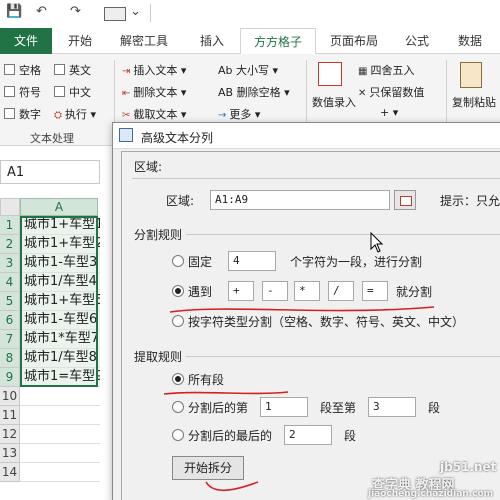 The width and height of the screenshot is (500, 500). Describe the element at coordinates (254, 92) in the screenshot. I see `delete-space-button: AB 删除空格 ▾` at that location.